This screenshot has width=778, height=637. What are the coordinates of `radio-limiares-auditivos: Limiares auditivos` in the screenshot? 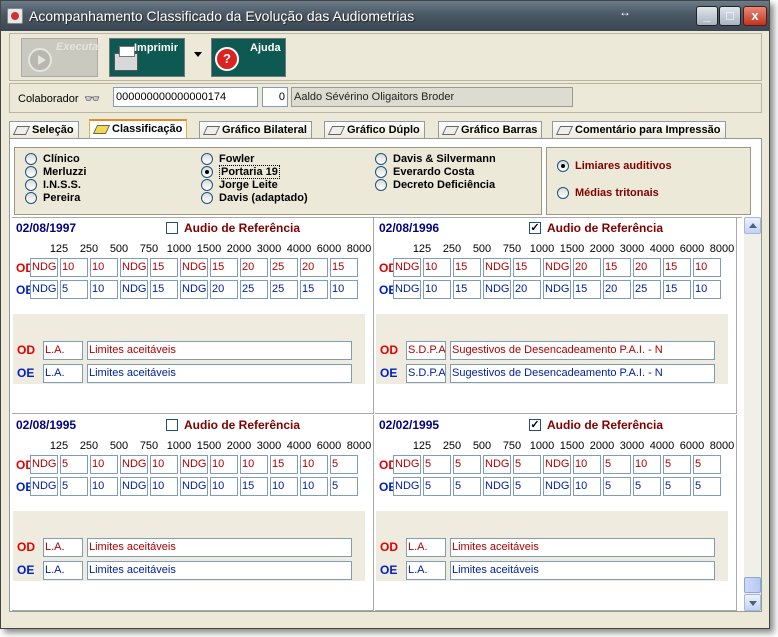 It's located at (614, 166).